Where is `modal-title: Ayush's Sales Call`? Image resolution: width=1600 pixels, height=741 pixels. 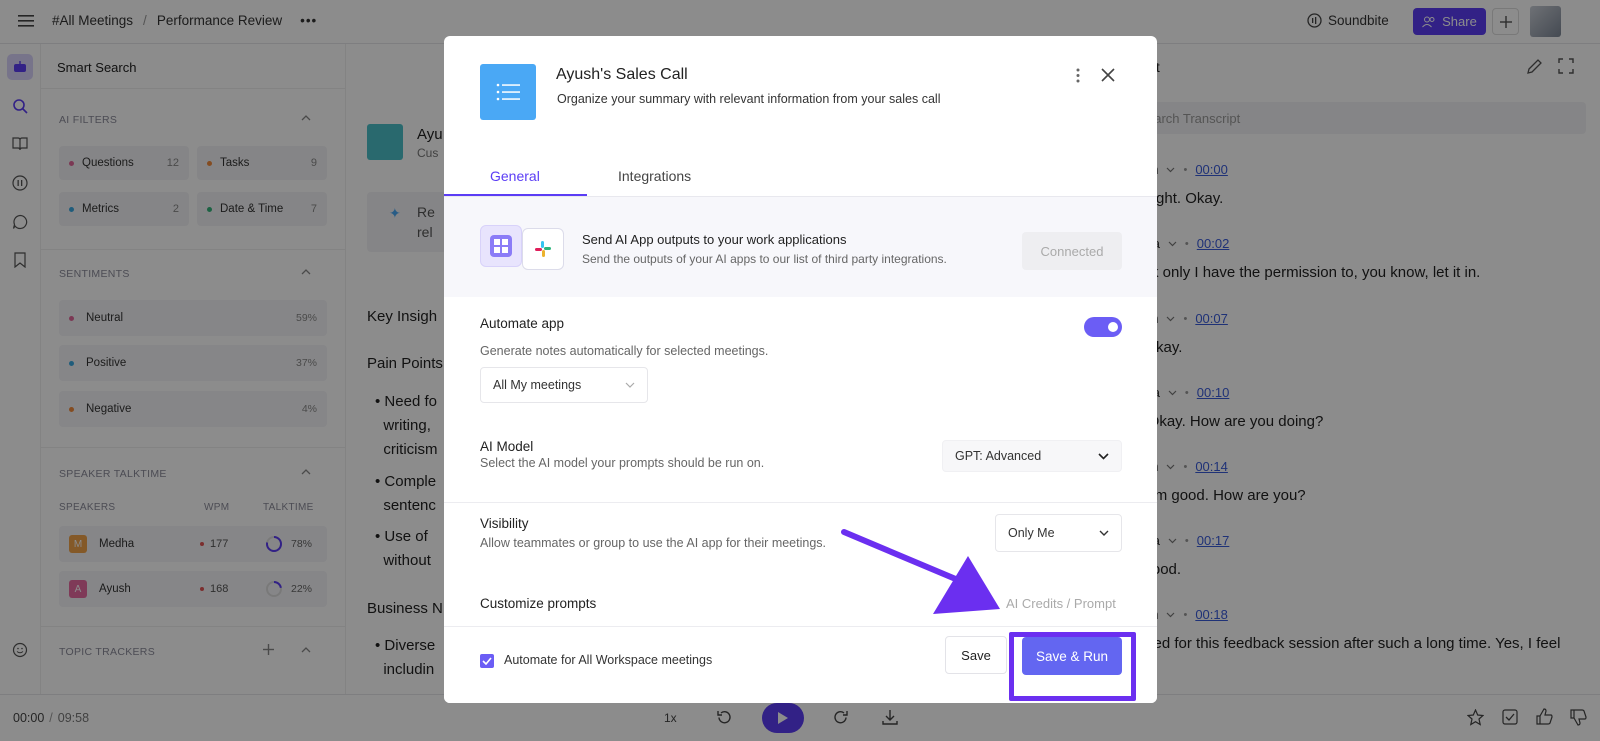 modal-title: Ayush's Sales Call is located at coordinates (622, 74).